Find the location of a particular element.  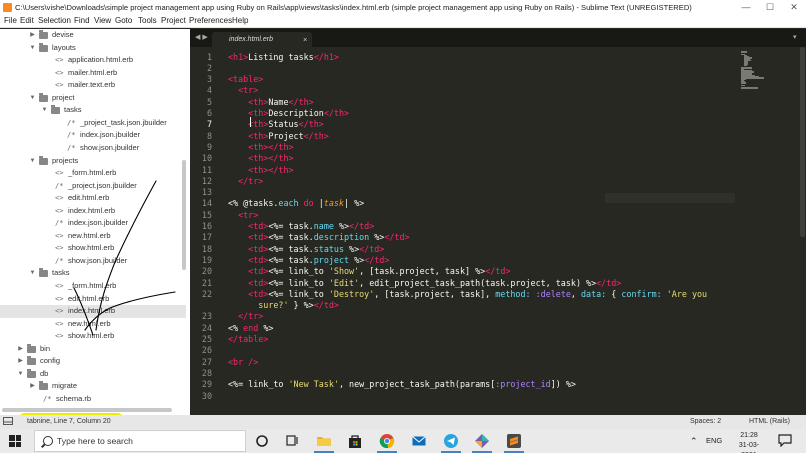

folder-item: ▼ db is located at coordinates (93, 374).